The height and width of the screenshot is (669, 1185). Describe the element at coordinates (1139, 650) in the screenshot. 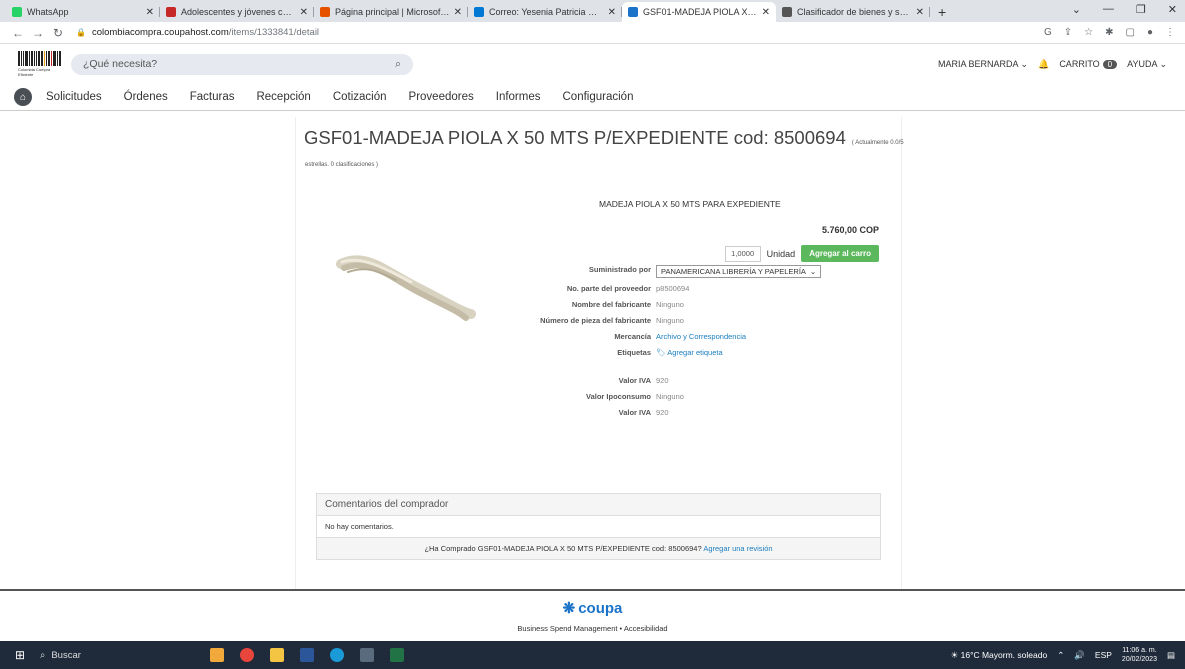

I see `clock-time: 11:06 a. m.` at that location.